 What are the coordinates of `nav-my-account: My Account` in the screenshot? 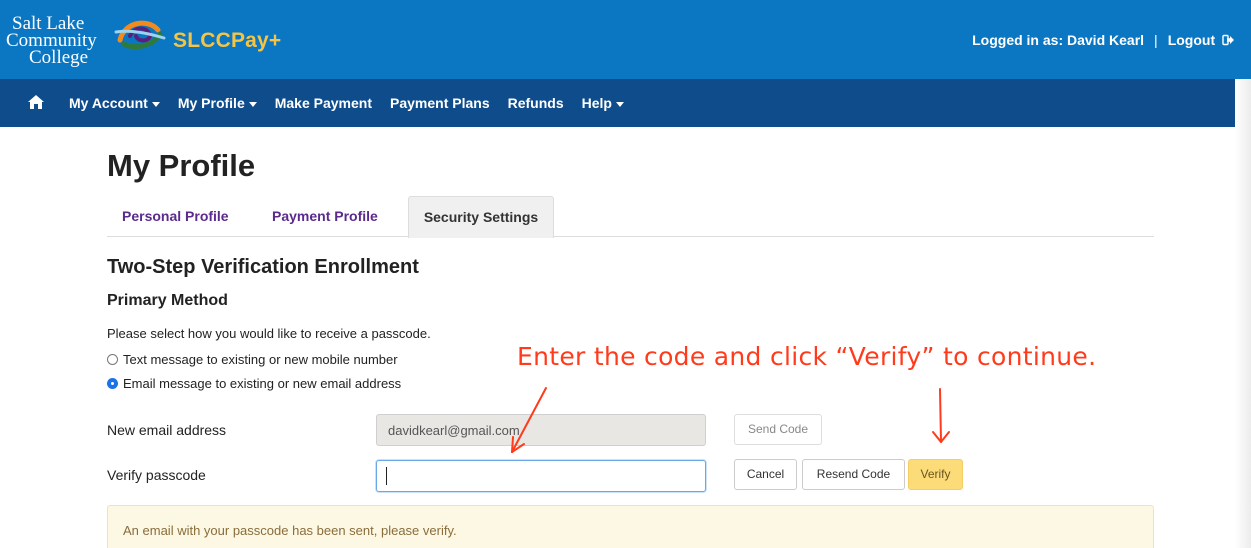 It's located at (114, 103).